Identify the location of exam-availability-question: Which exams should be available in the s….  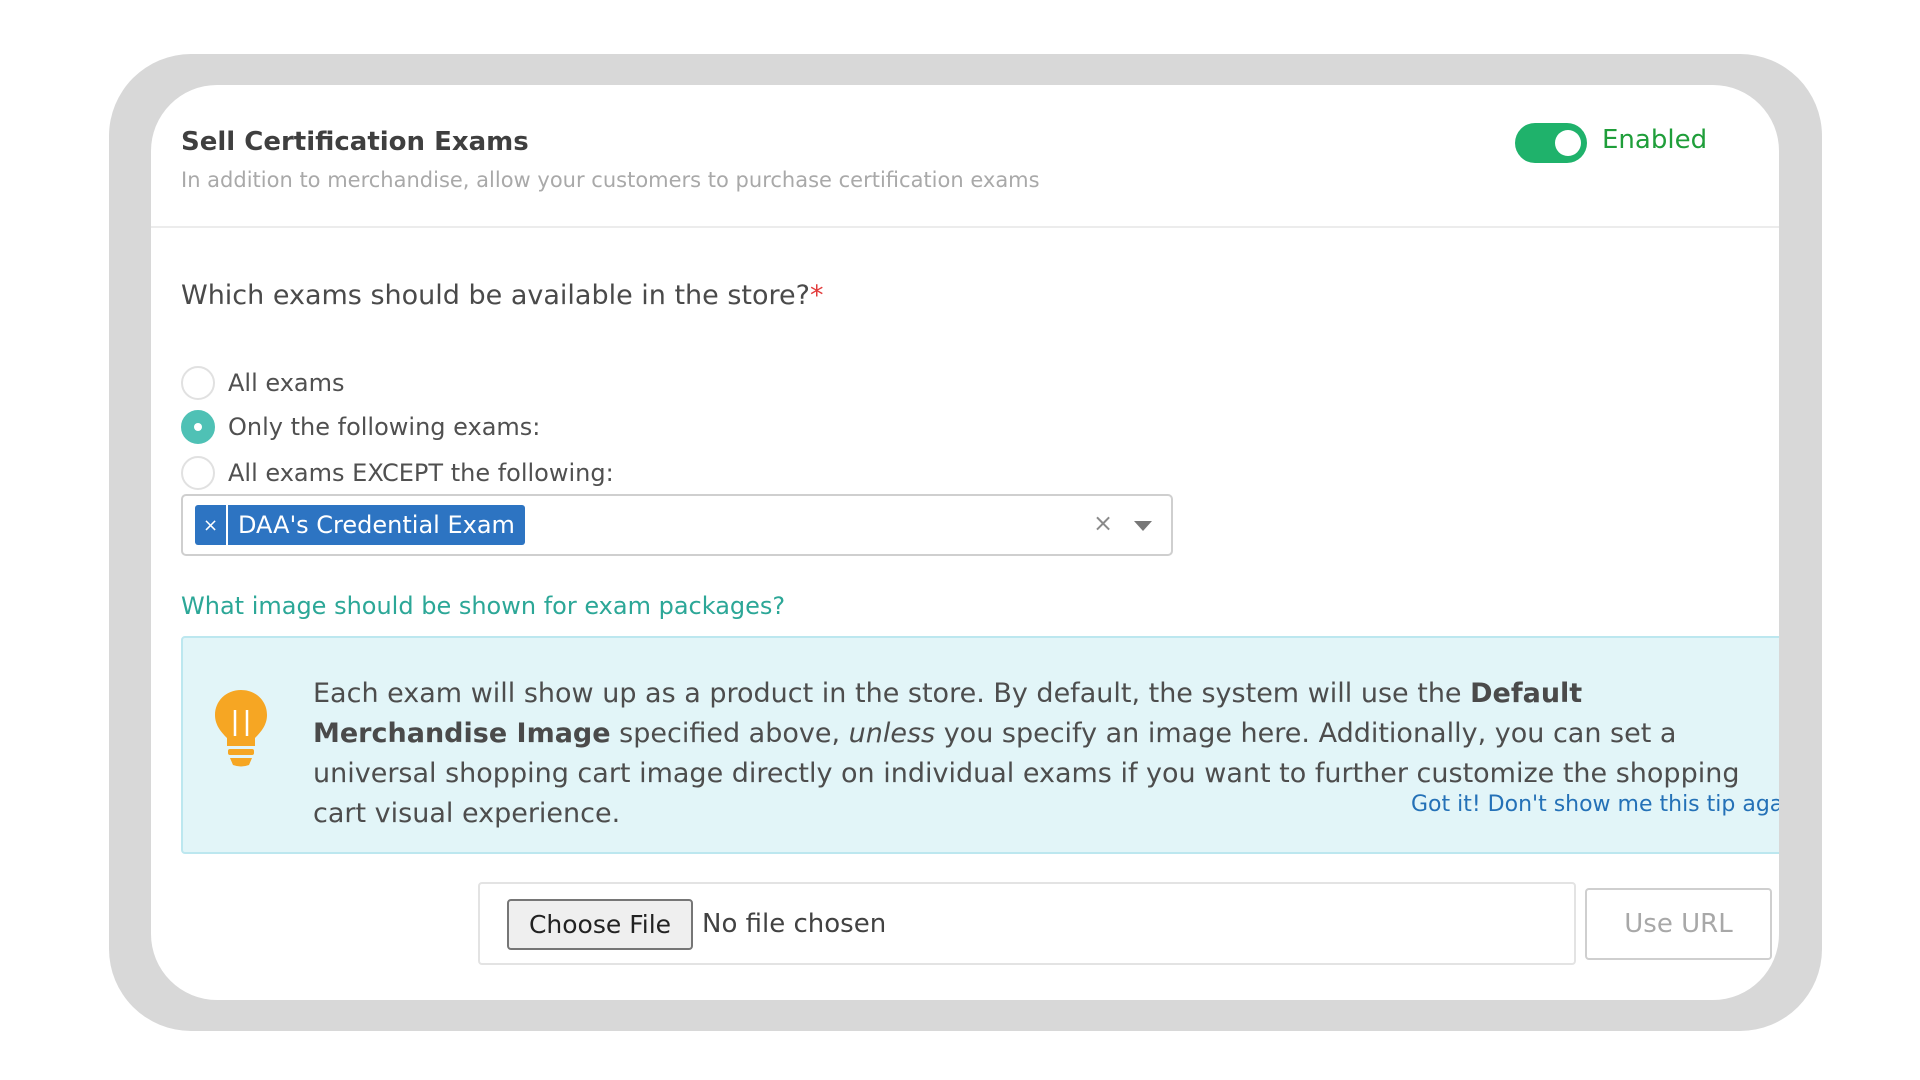
(502, 295).